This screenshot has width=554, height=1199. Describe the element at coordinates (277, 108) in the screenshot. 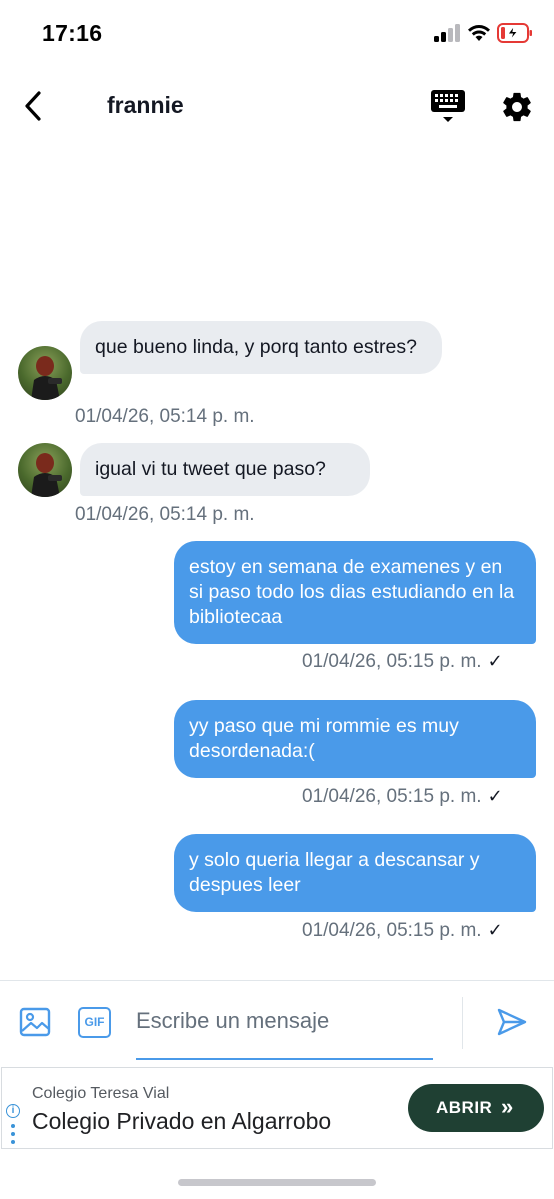

I see `conversation-header: frannie` at that location.